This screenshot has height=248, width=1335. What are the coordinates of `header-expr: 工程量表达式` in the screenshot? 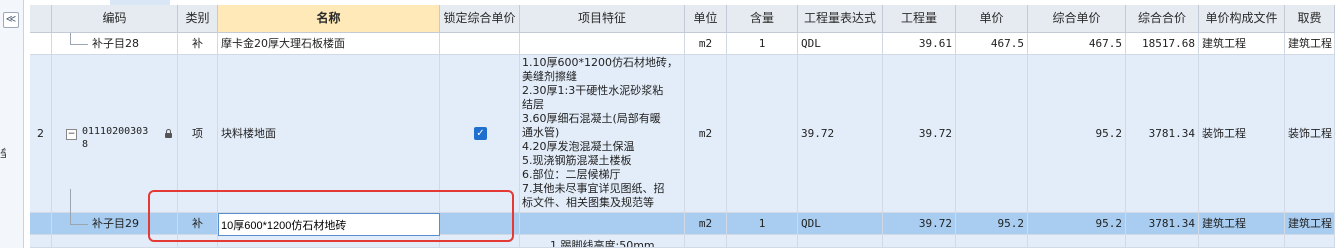 It's located at (840, 19).